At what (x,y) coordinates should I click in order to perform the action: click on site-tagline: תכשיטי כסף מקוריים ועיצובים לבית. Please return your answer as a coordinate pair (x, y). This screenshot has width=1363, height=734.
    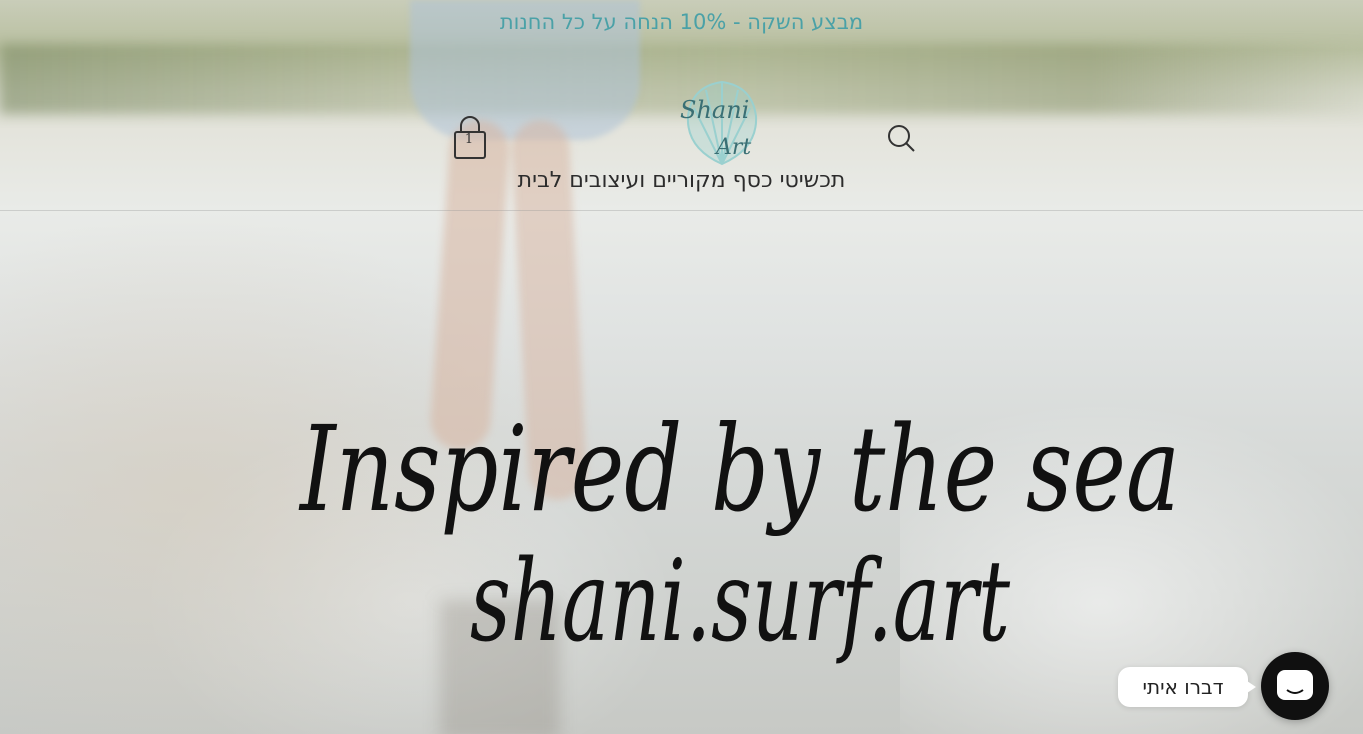
    Looking at the image, I should click on (681, 180).